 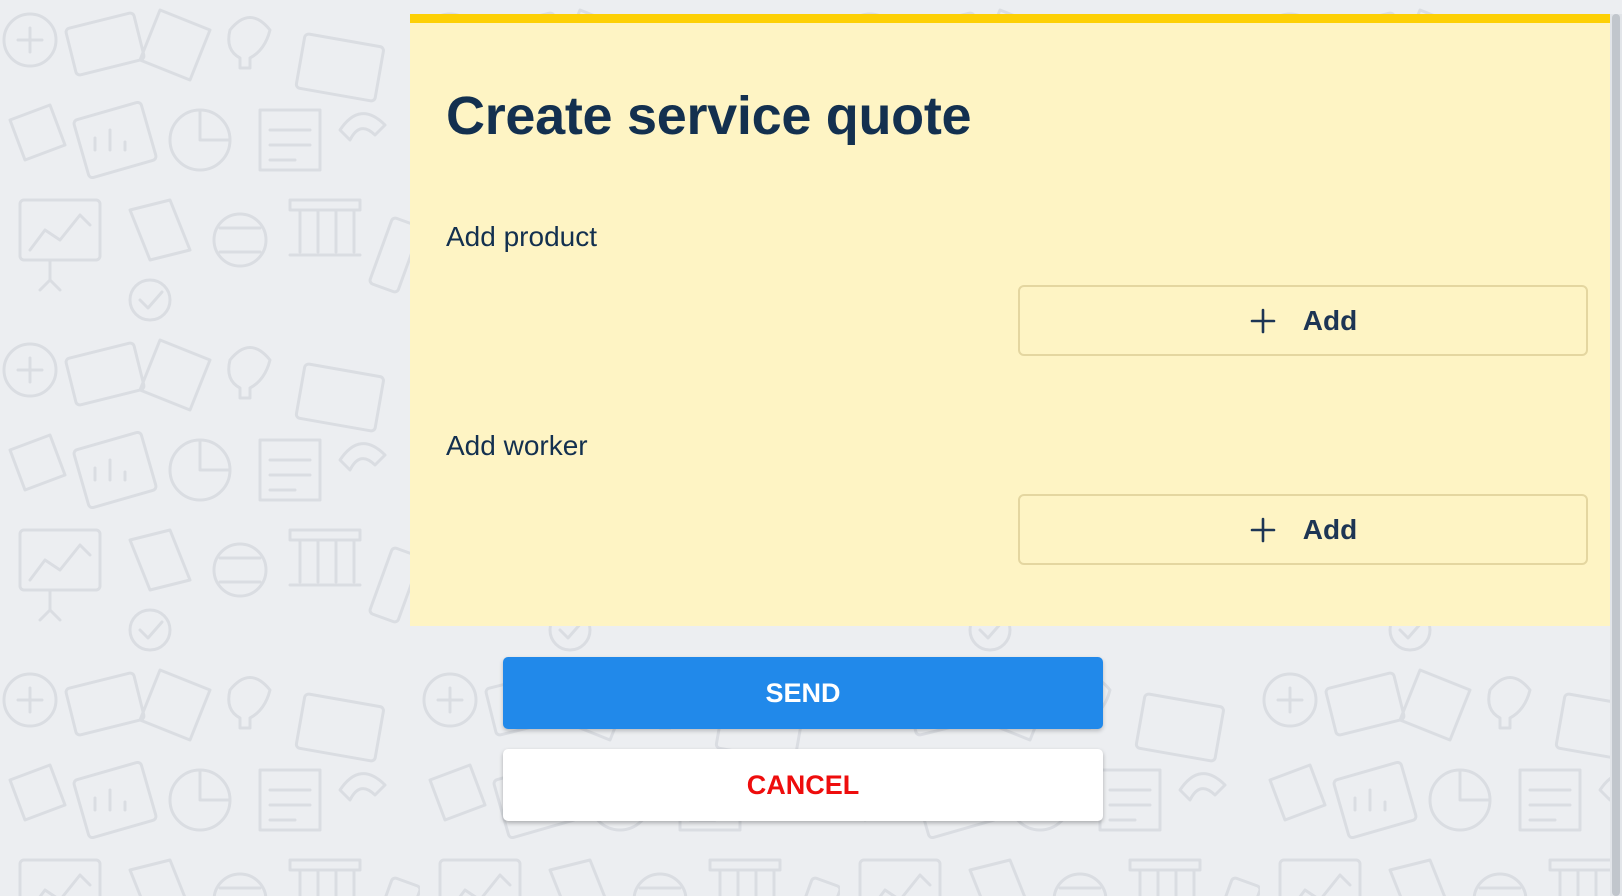 What do you see at coordinates (1330, 320) in the screenshot?
I see `add-product-button-label: Add` at bounding box center [1330, 320].